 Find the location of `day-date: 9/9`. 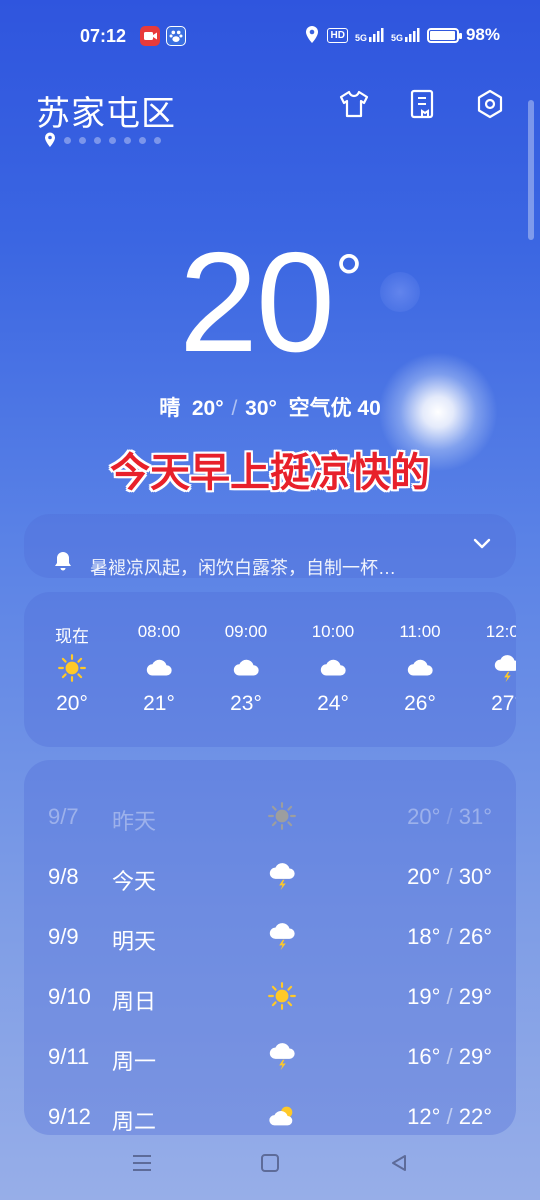

day-date: 9/9 is located at coordinates (63, 936).